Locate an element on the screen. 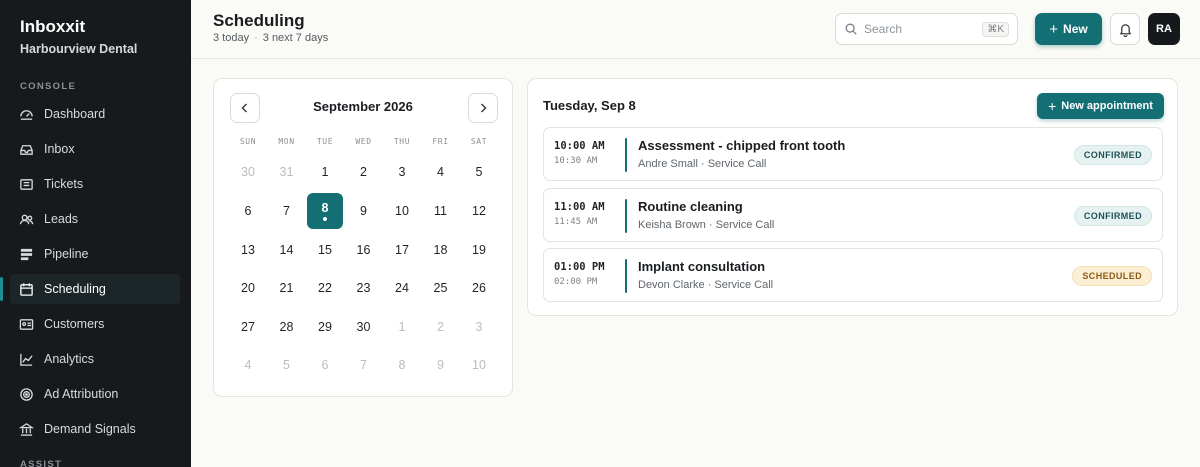 This screenshot has width=1200, height=467. sidebar-item-pipeline: Pipeline is located at coordinates (95, 254).